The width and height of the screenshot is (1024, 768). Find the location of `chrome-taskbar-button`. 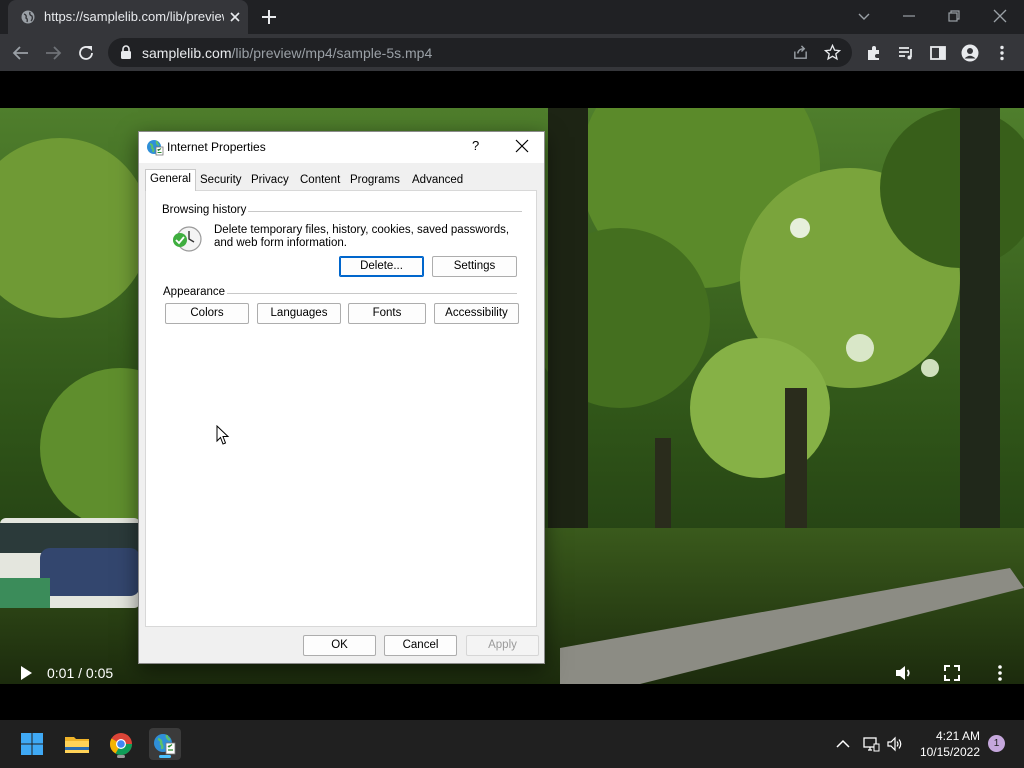

chrome-taskbar-button is located at coordinates (121, 744).